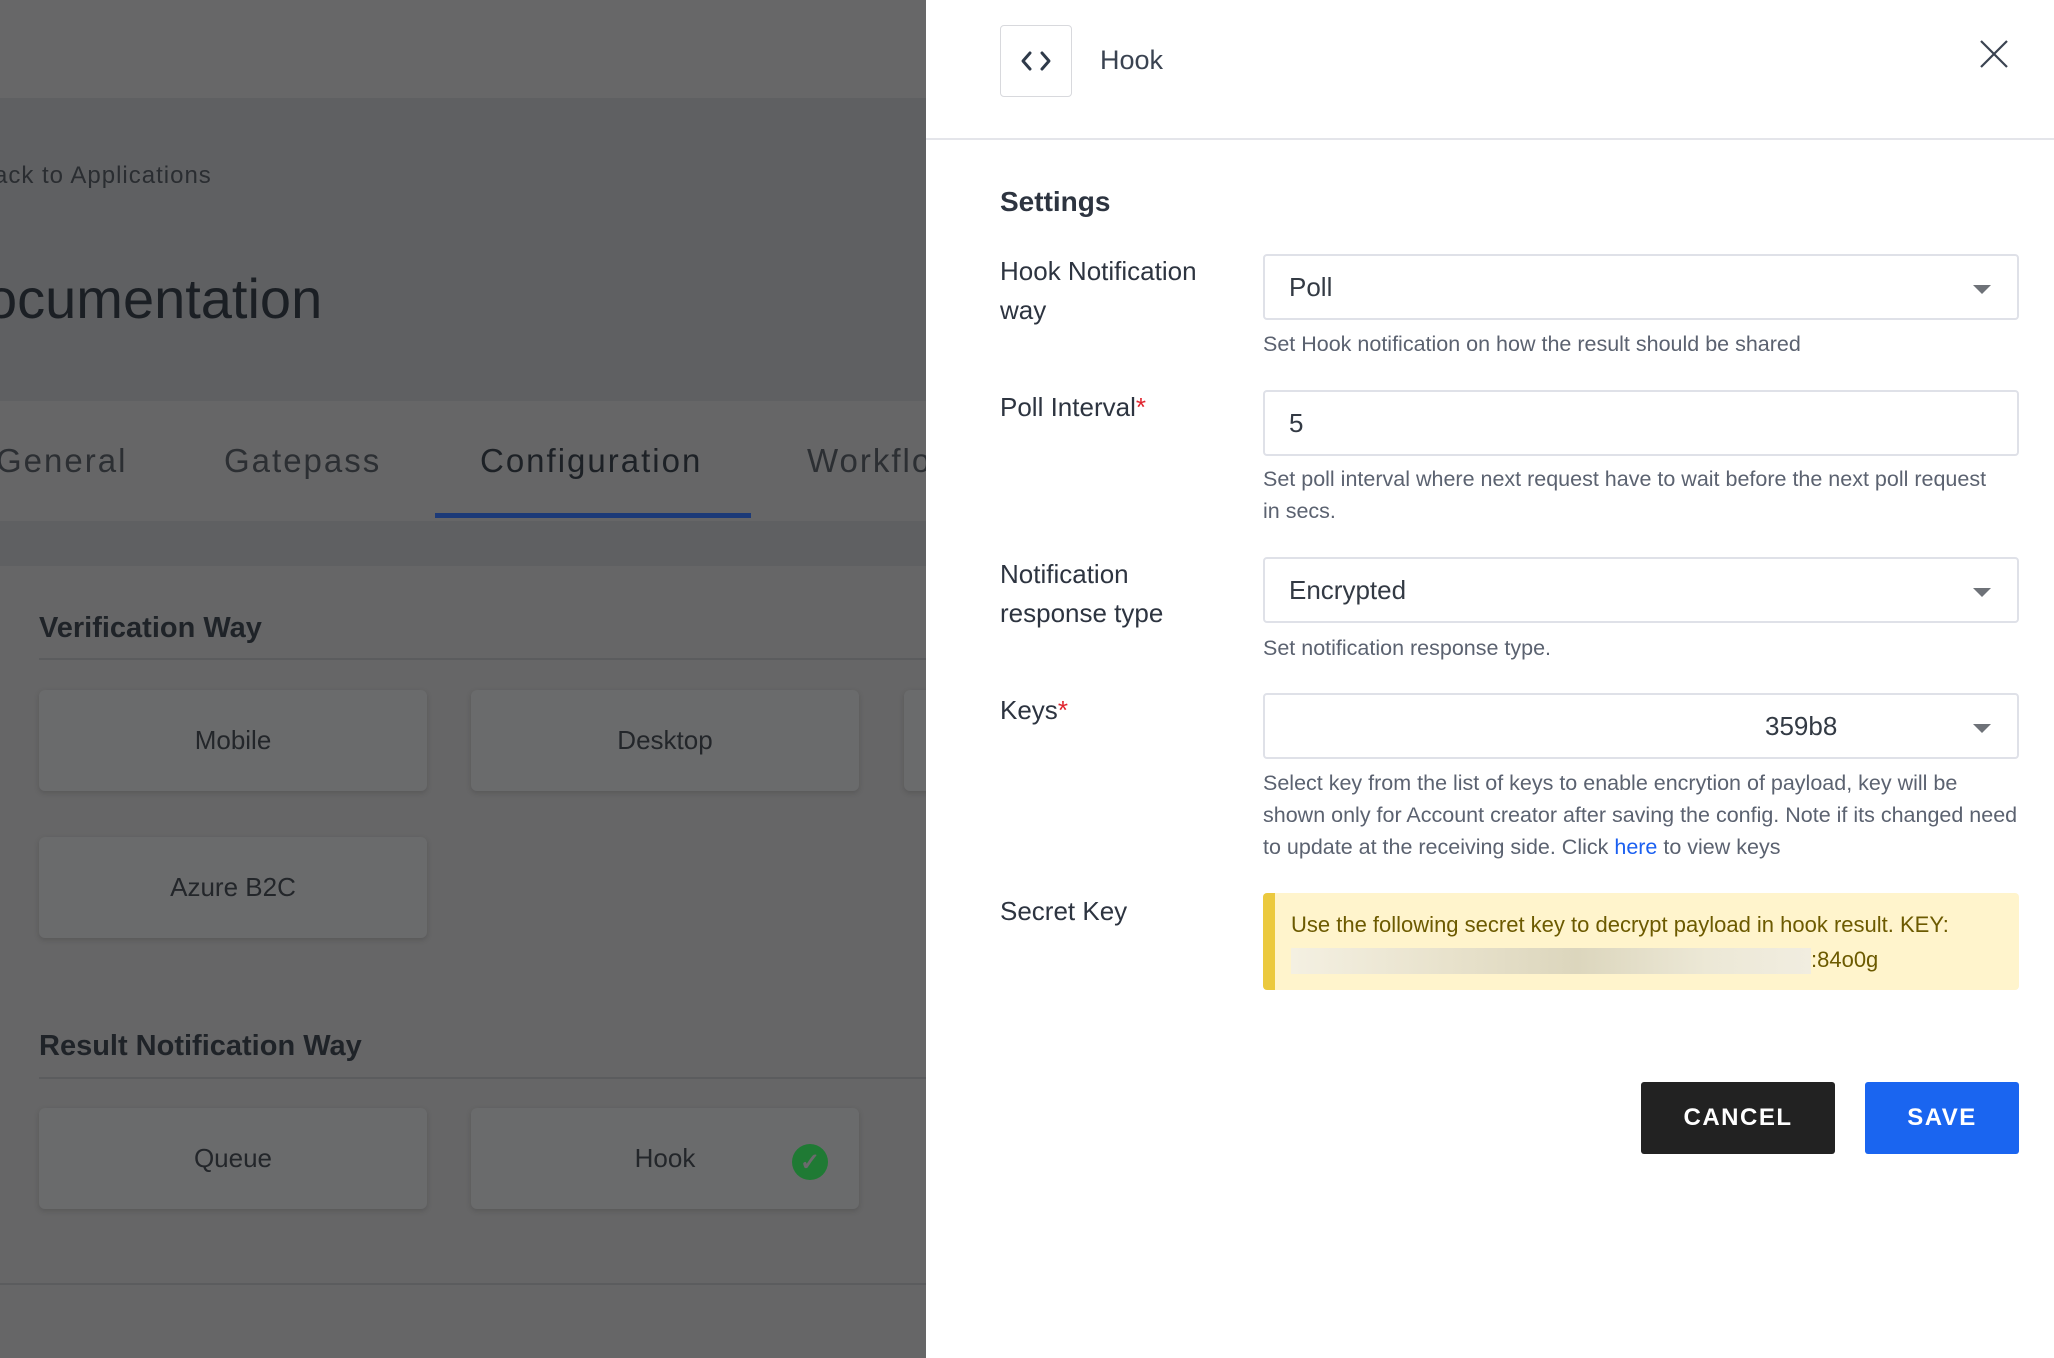  I want to click on notification-way-select: Poll, so click(1641, 287).